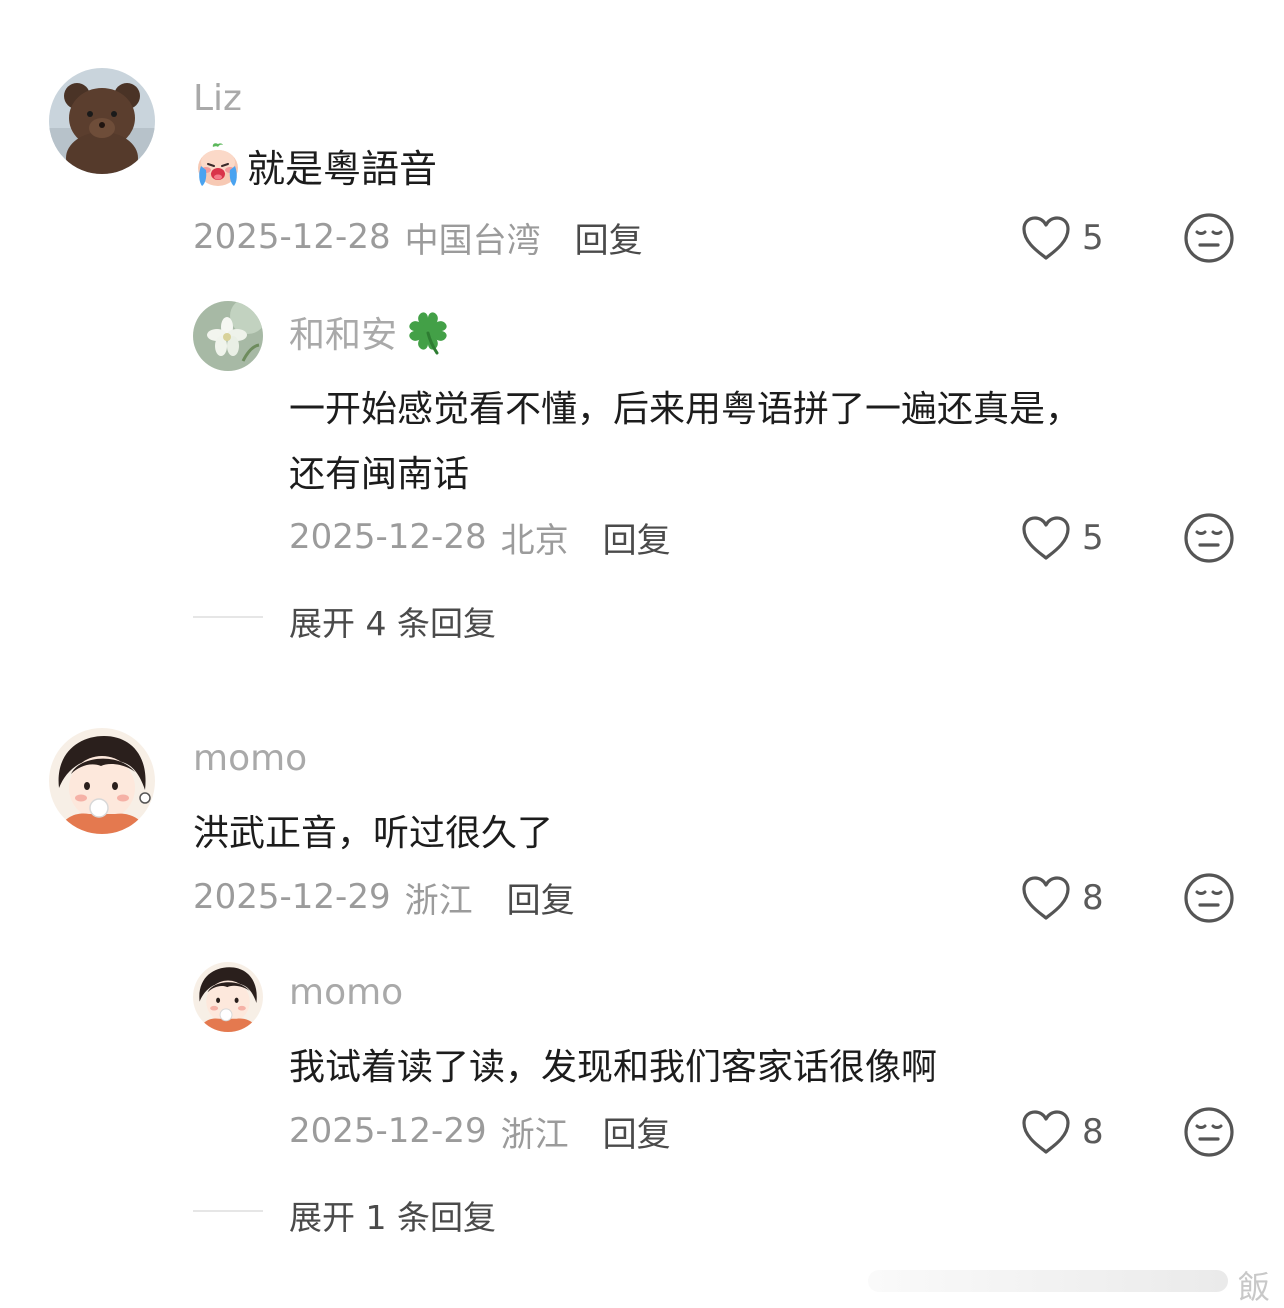  What do you see at coordinates (1254, 1287) in the screenshot?
I see `watermark-text: 飯` at bounding box center [1254, 1287].